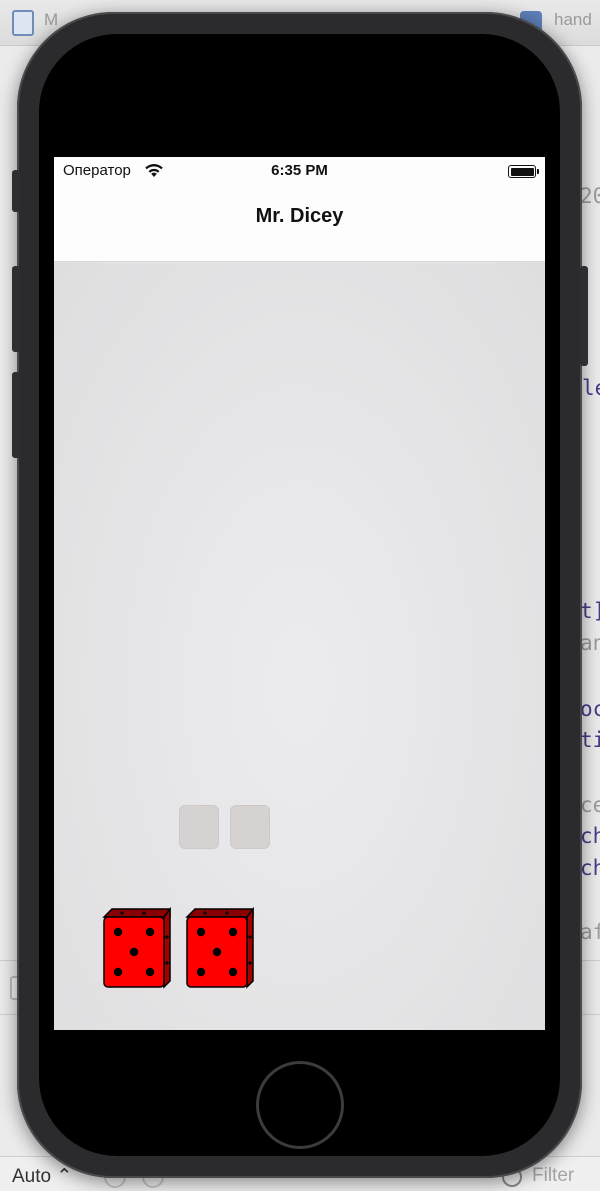 This screenshot has height=1191, width=600. What do you see at coordinates (590, 805) in the screenshot?
I see `code-fragment: ce` at bounding box center [590, 805].